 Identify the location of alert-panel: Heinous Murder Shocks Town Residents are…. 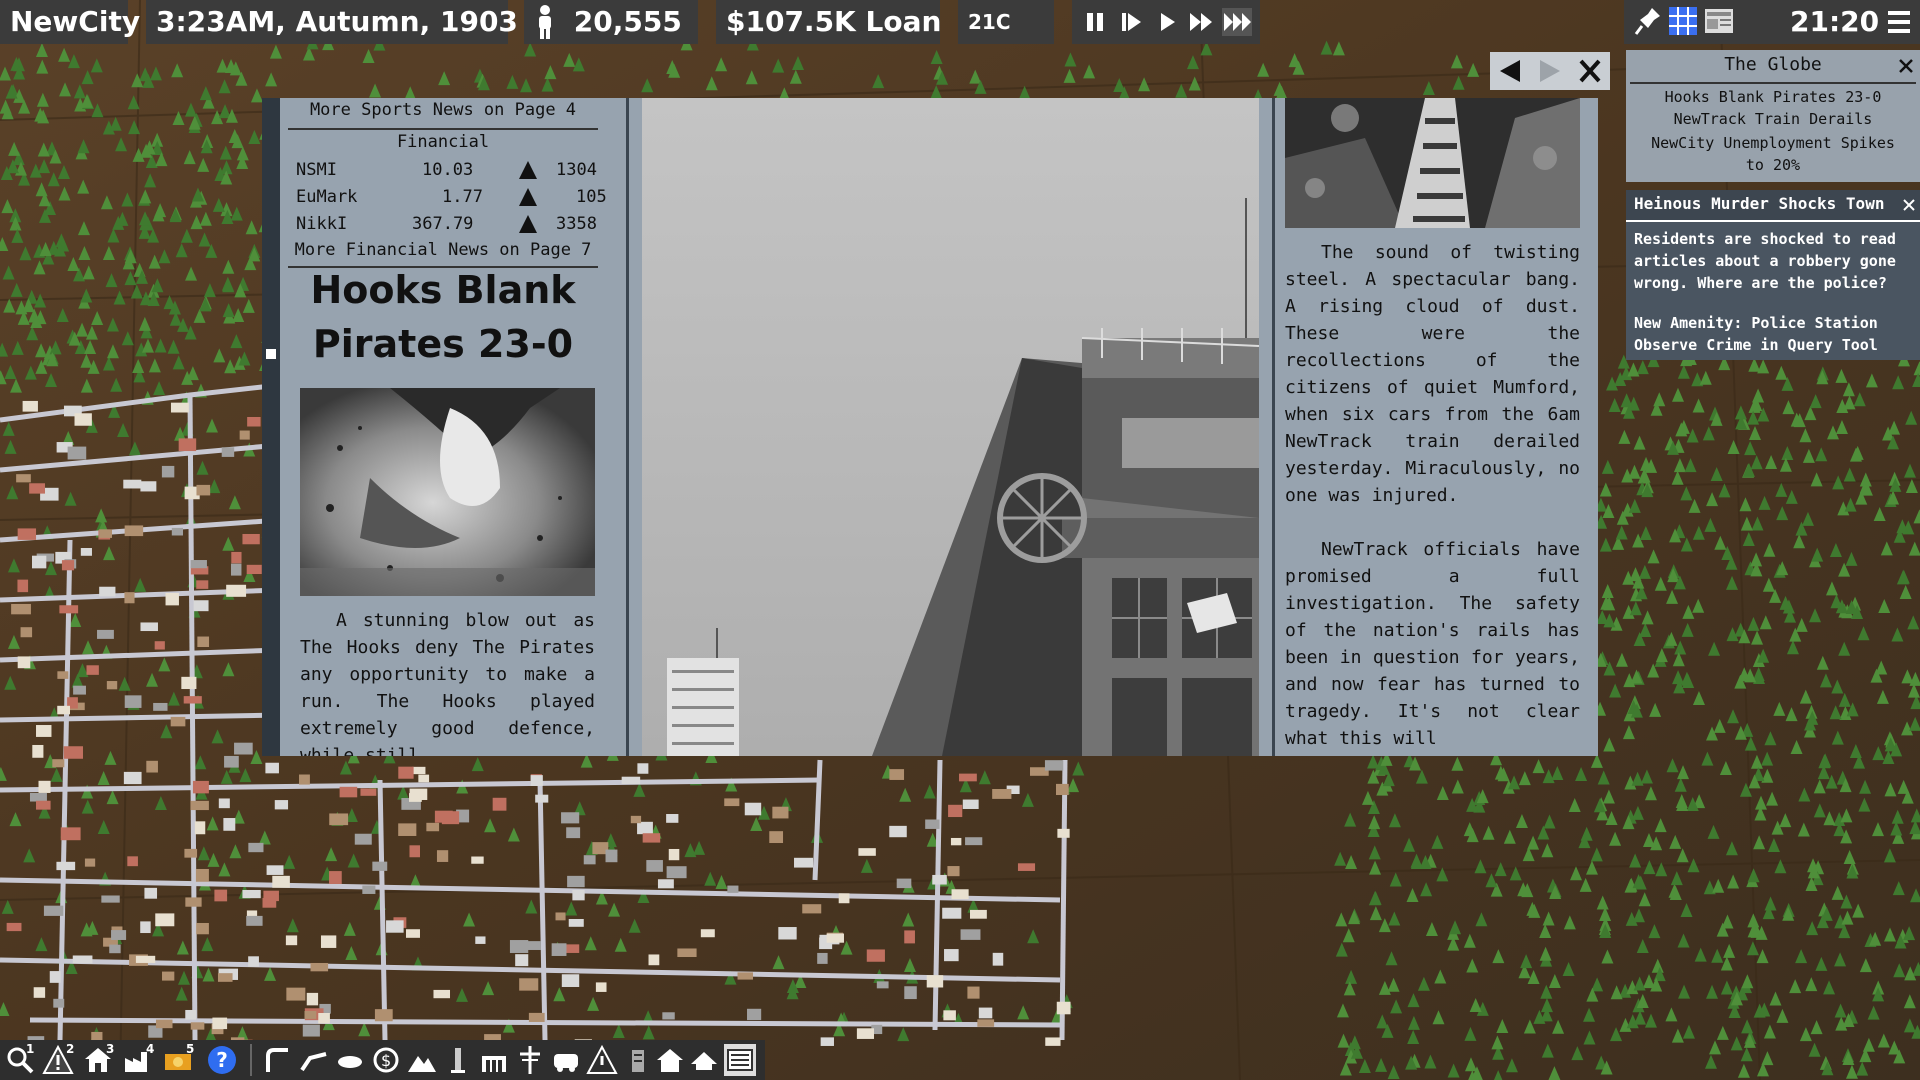
(1773, 275).